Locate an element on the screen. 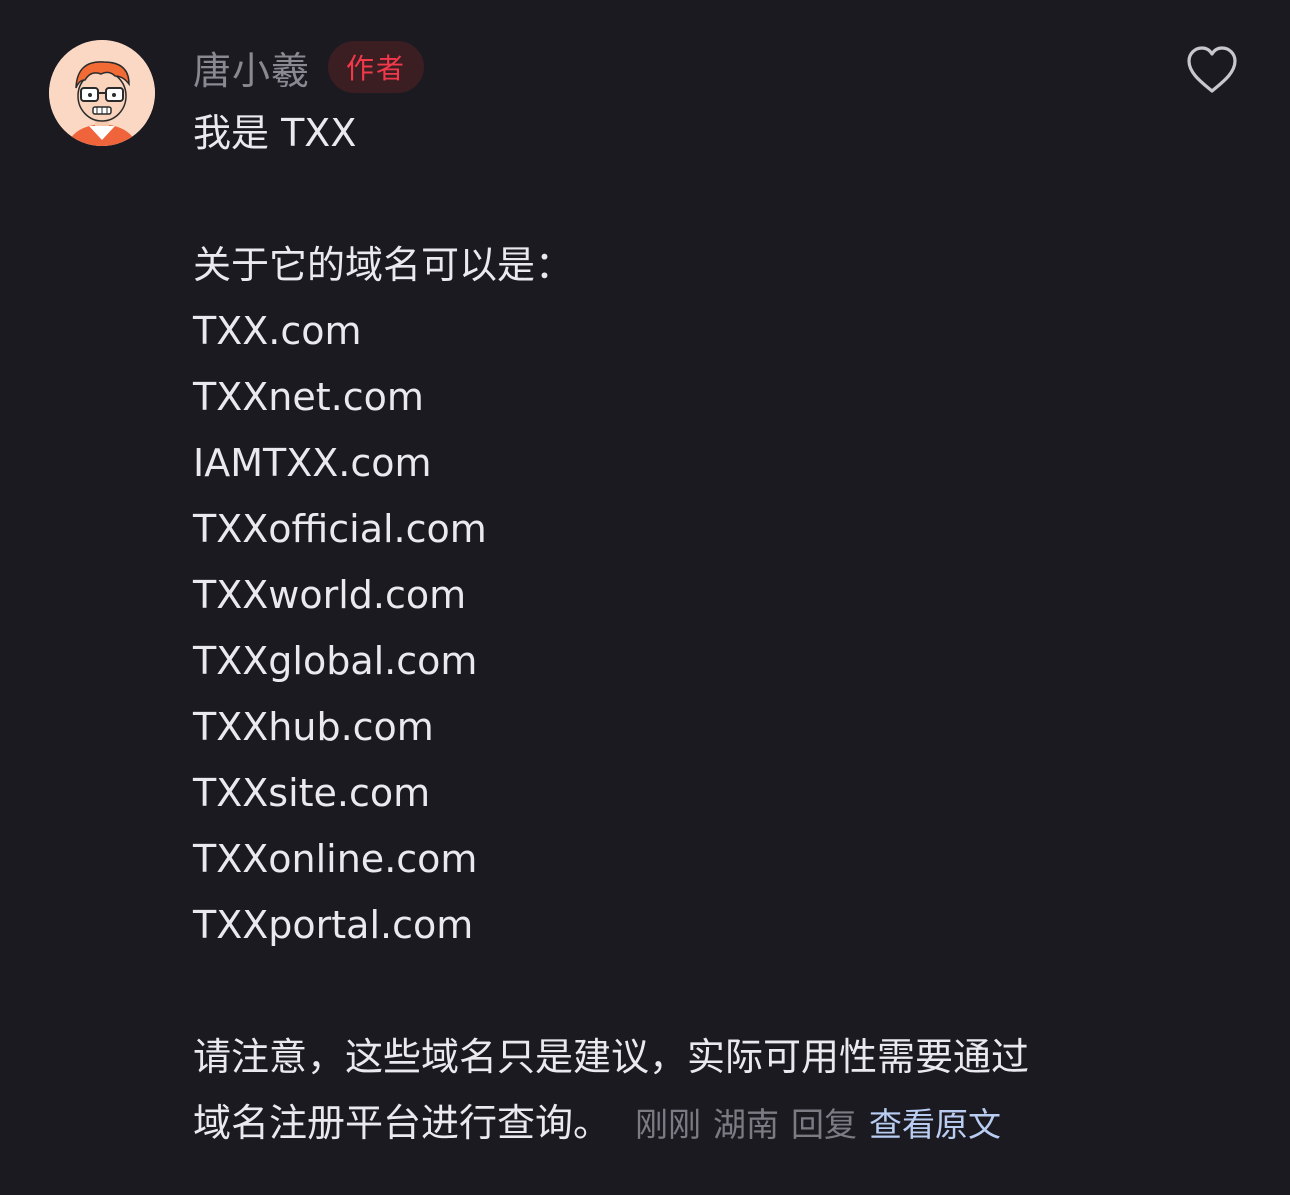  domain-item: TXXglobal.com is located at coordinates (335, 661).